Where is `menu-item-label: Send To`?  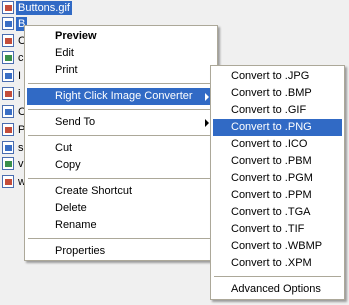 menu-item-label: Send To is located at coordinates (75, 122).